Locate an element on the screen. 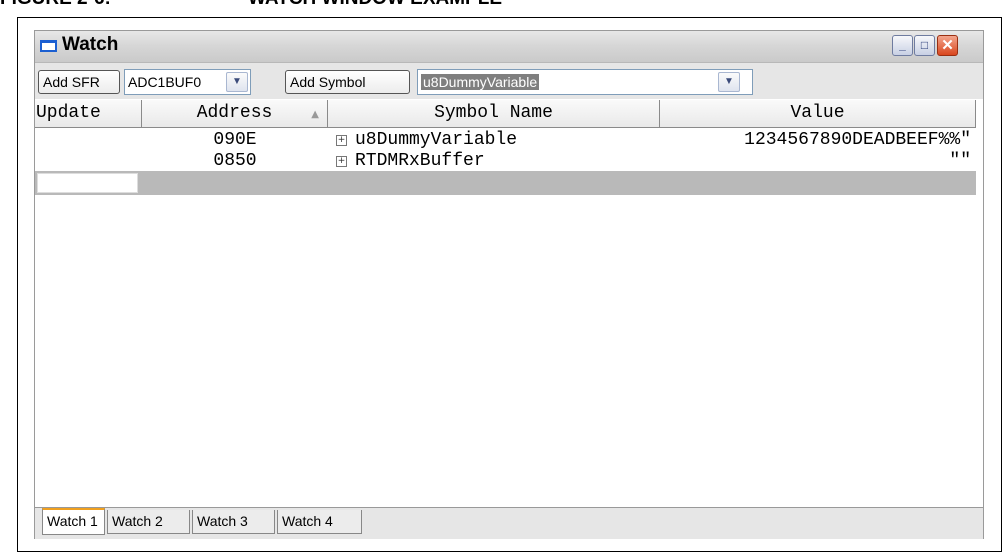 Image resolution: width=1004 pixels, height=554 pixels. table-row: 0850 + RTDMRxBuffer "" is located at coordinates (505, 161).